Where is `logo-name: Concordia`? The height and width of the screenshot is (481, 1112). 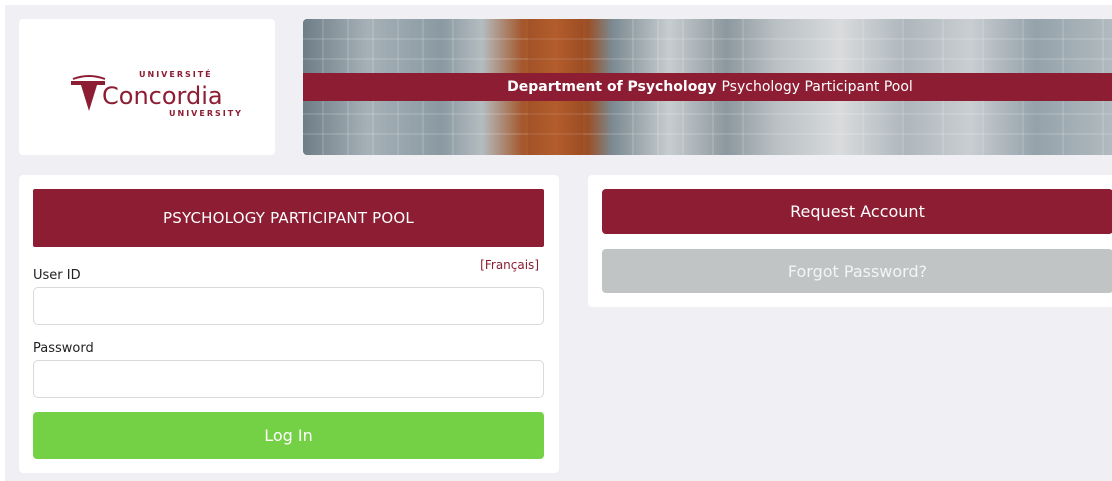 logo-name: Concordia is located at coordinates (162, 96).